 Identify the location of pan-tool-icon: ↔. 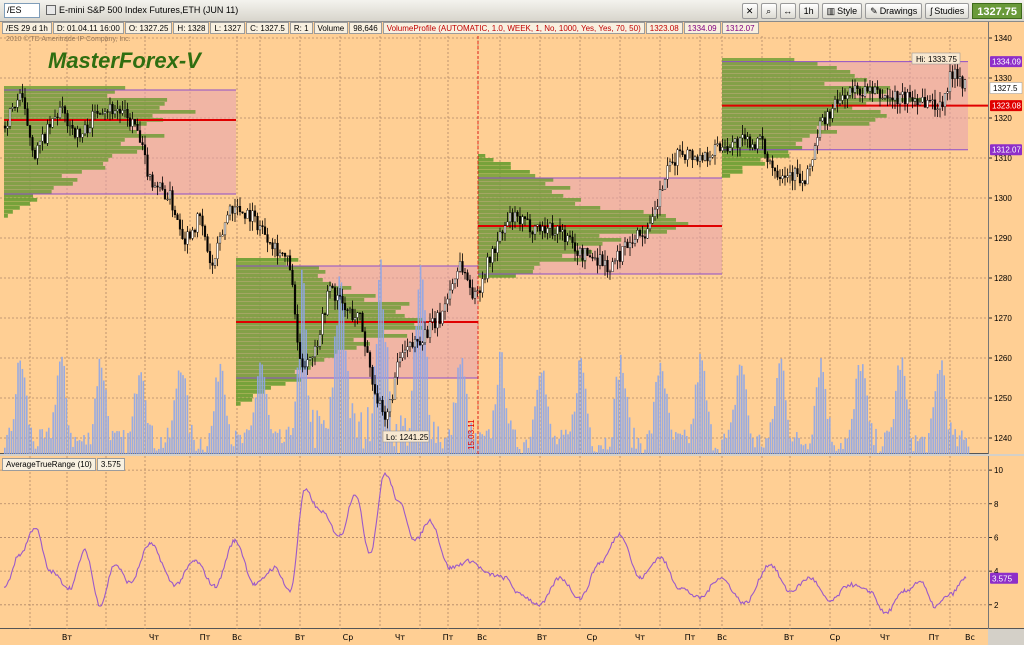
(787, 11).